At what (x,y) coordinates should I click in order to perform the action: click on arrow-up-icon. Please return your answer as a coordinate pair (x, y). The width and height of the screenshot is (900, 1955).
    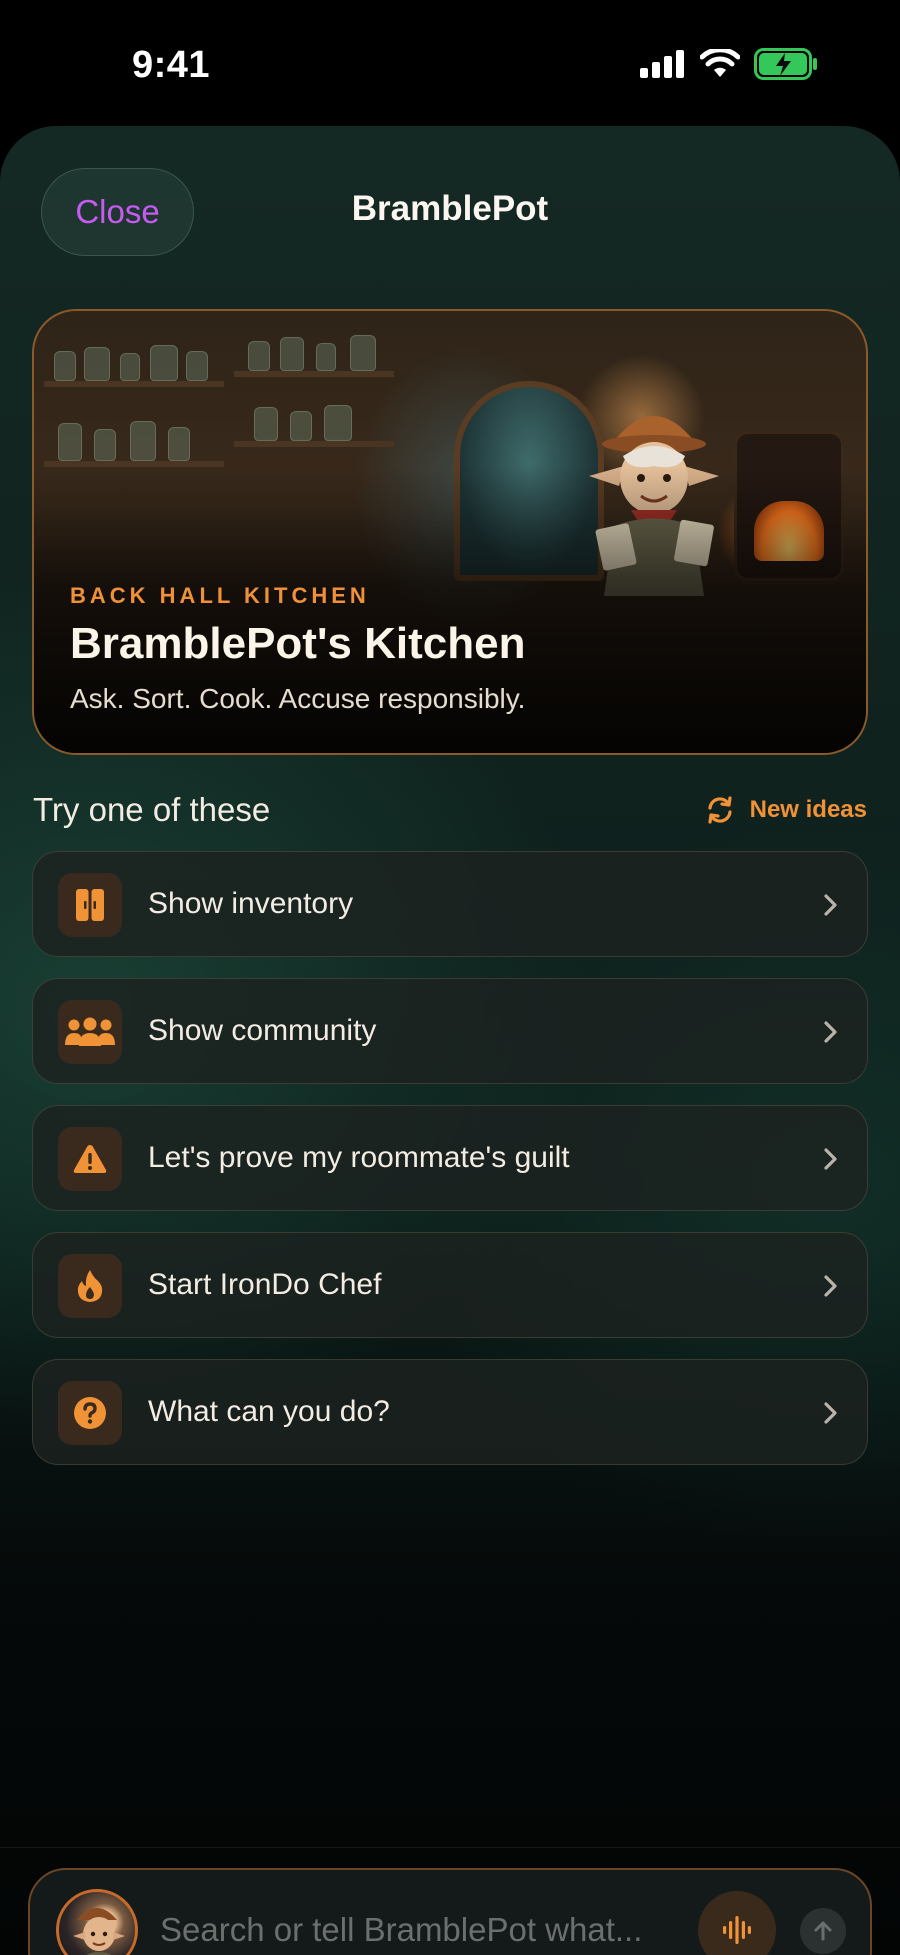
    Looking at the image, I should click on (823, 1931).